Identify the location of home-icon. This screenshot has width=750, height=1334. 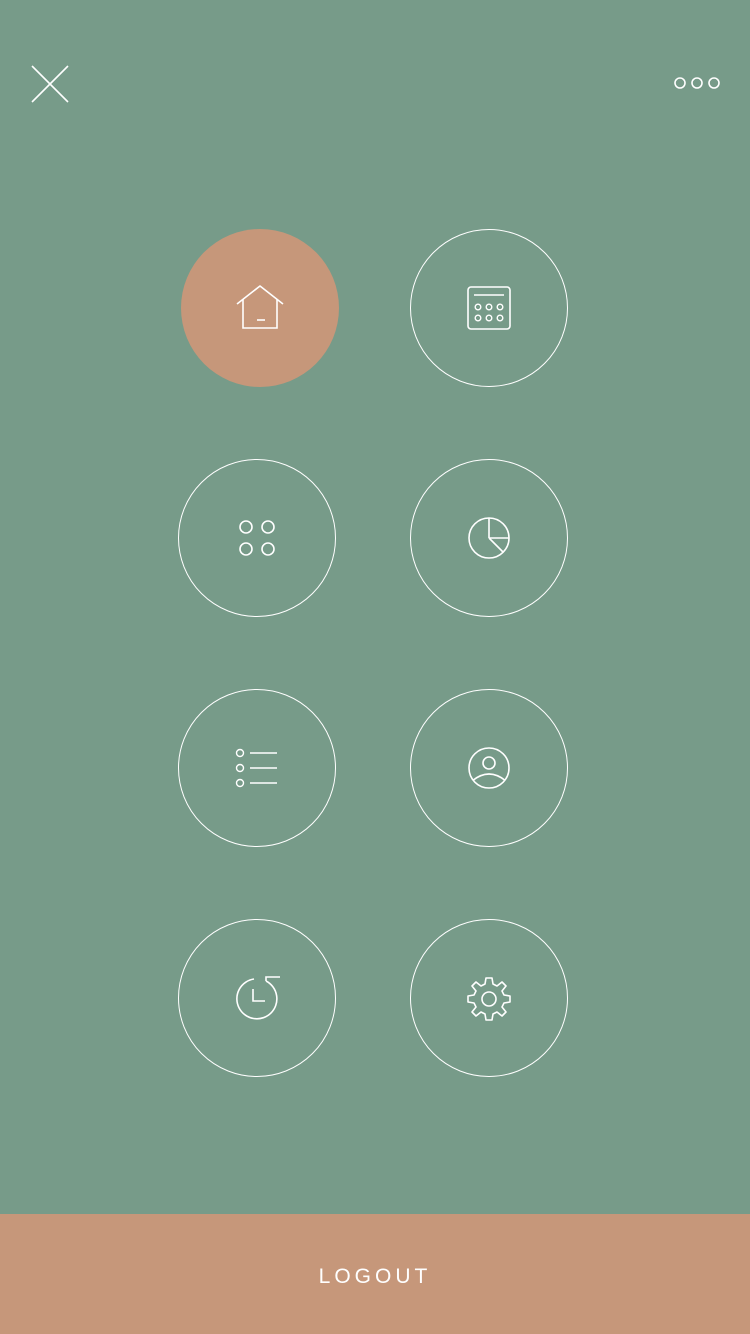
(260, 307).